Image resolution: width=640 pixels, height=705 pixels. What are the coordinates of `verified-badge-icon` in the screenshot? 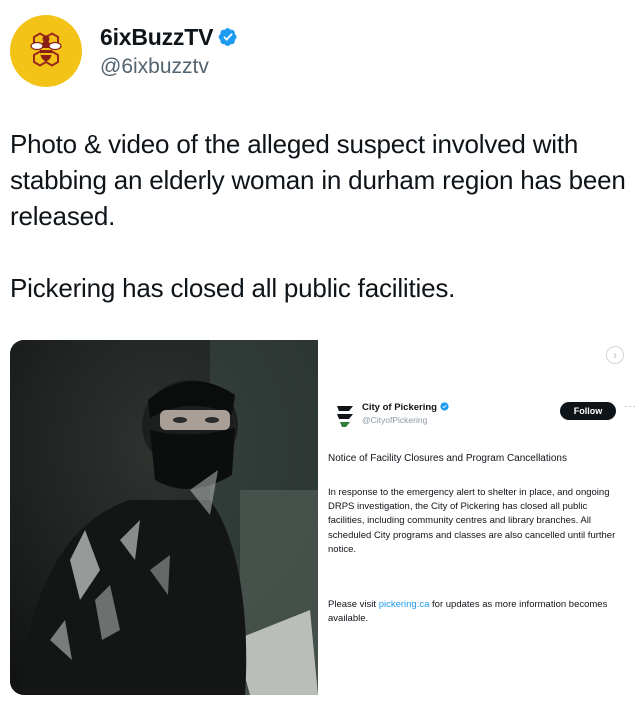 It's located at (227, 37).